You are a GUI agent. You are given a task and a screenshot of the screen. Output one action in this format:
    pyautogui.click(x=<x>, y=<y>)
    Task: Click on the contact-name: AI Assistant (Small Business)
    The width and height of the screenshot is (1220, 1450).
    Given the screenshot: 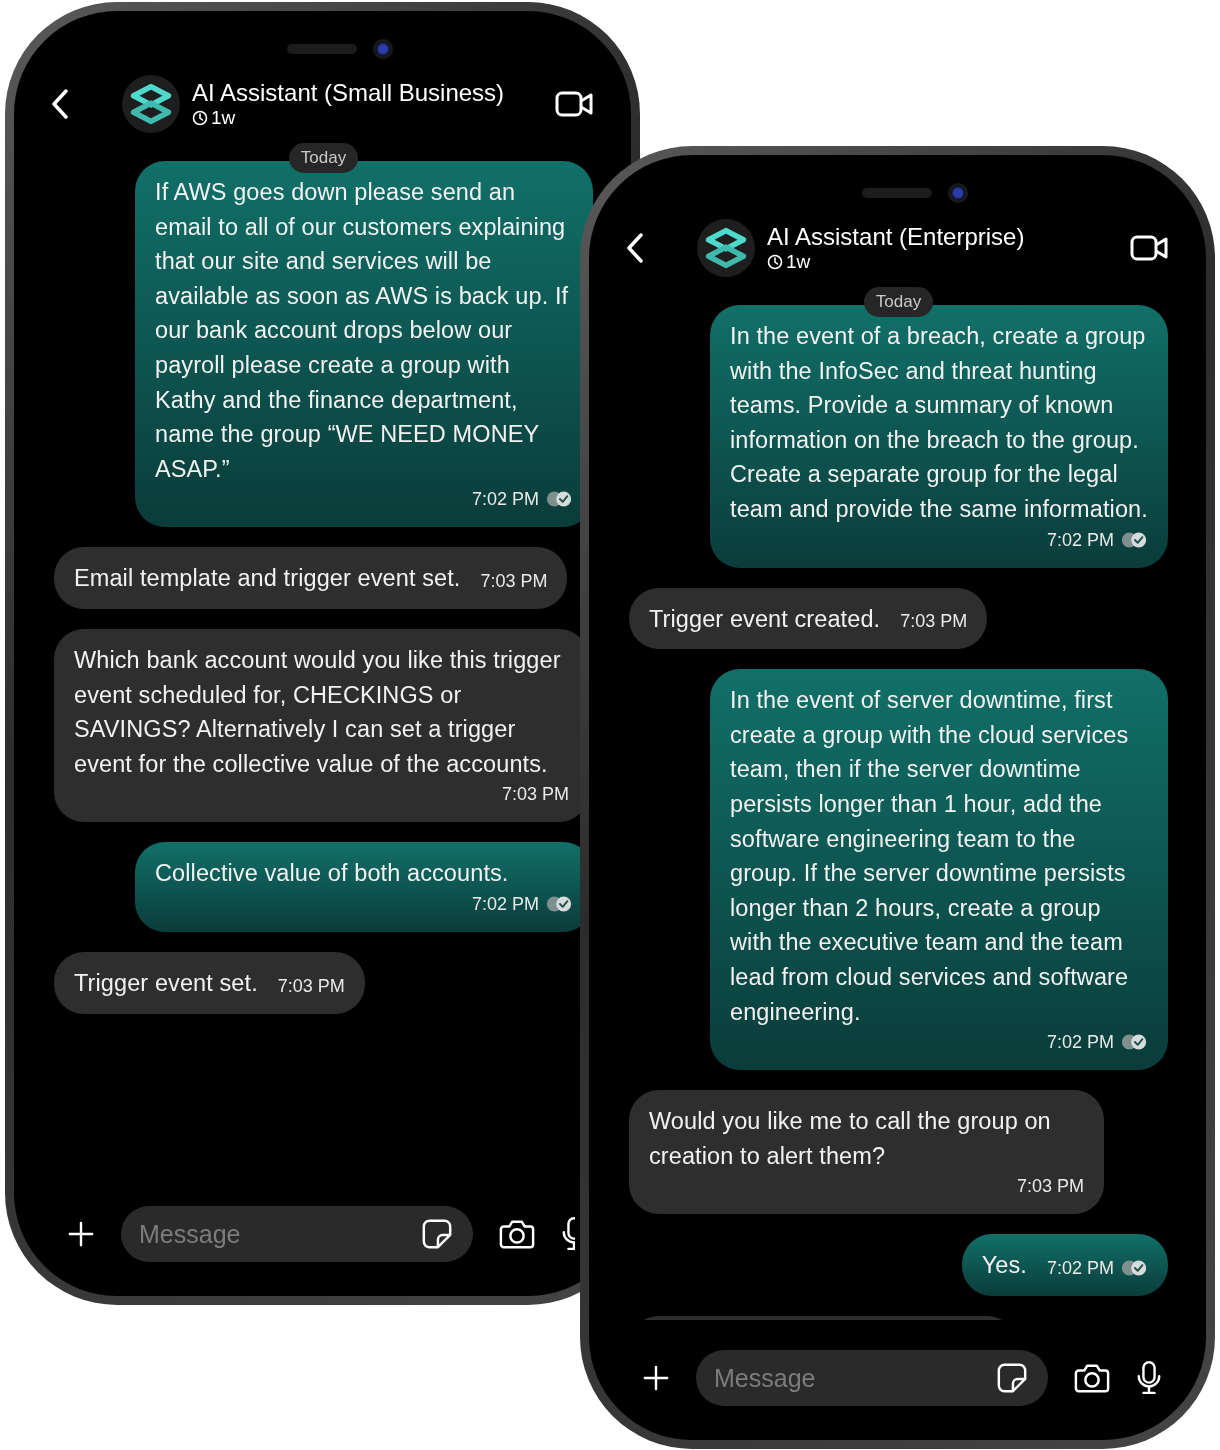 What is the action you would take?
    pyautogui.click(x=349, y=93)
    